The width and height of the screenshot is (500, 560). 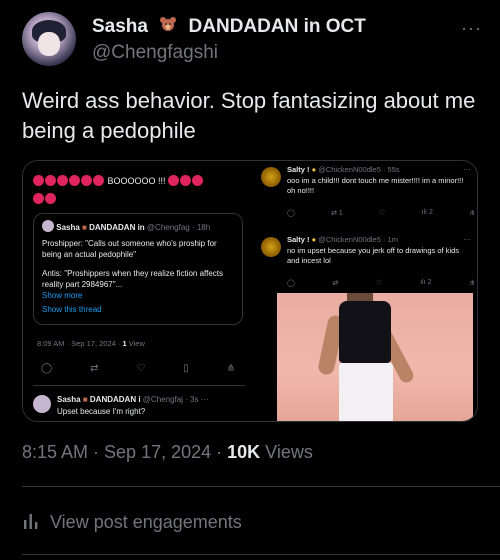 What do you see at coordinates (277, 26) in the screenshot?
I see `display-name-suffix: DANDADAN in OCT` at bounding box center [277, 26].